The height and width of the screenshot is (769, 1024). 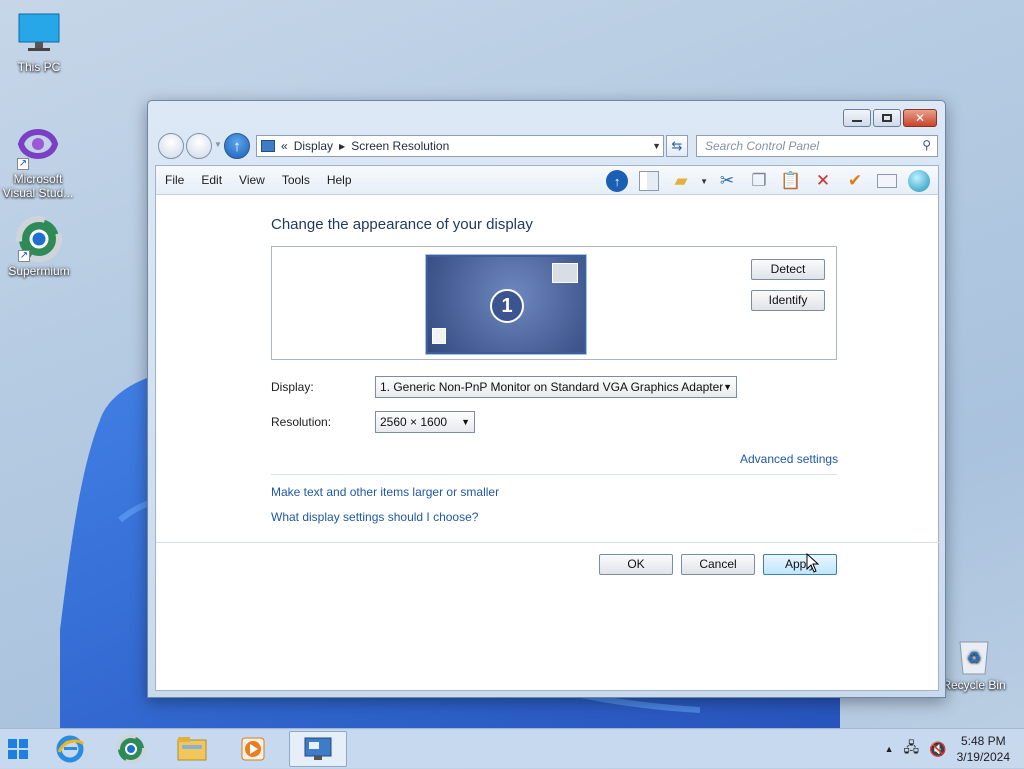 What do you see at coordinates (218, 144) in the screenshot?
I see `history-dropdown-icon: ▼` at bounding box center [218, 144].